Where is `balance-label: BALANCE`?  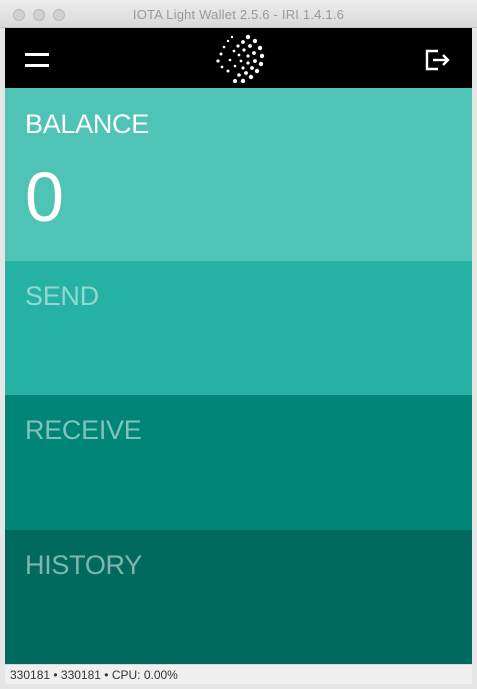 balance-label: BALANCE is located at coordinates (87, 124).